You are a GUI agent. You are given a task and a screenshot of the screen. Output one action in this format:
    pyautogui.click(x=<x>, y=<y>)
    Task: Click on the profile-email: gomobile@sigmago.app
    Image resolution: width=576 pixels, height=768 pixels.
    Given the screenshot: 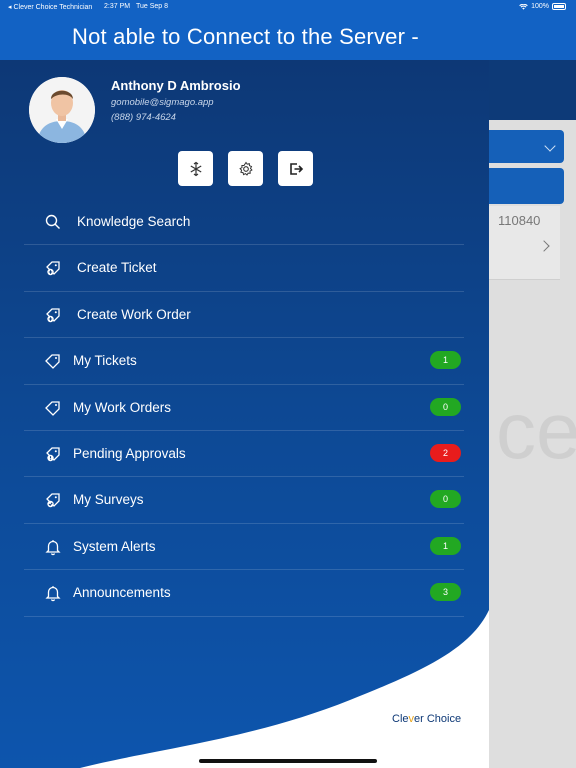 What is the action you would take?
    pyautogui.click(x=162, y=102)
    